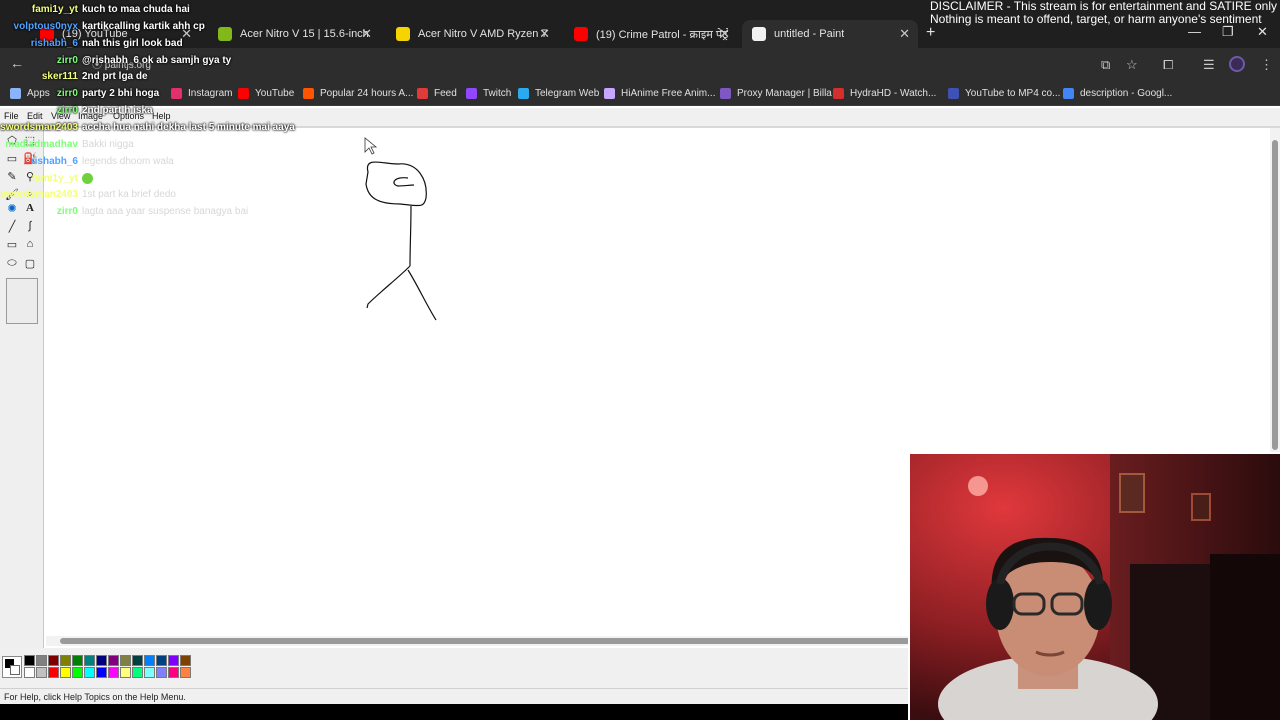  I want to click on chat-message: sker111 2nd prt lga de, so click(74, 78).